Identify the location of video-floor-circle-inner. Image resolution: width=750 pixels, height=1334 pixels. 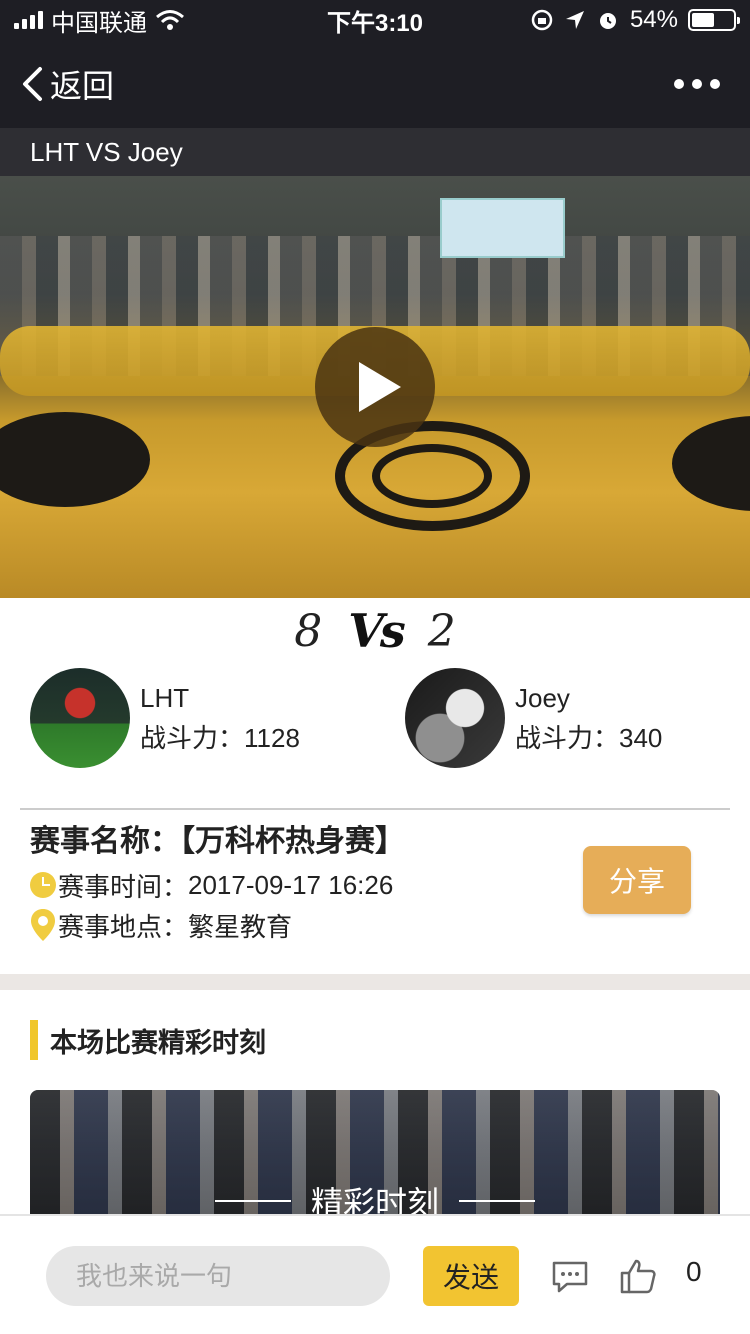
(432, 476).